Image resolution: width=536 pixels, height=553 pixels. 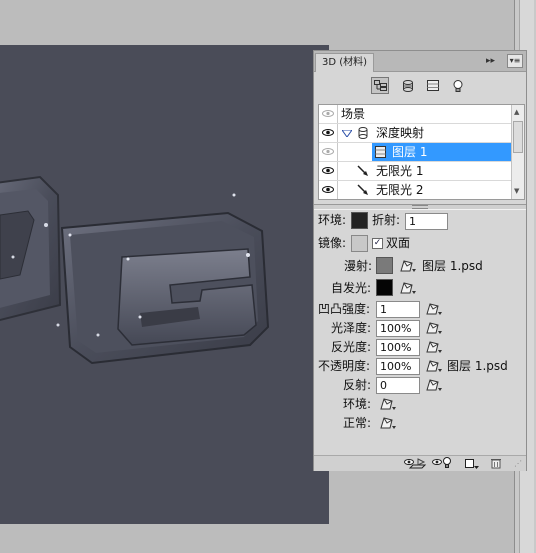 I want to click on tab-3d-materials: 3D (材料), so click(x=345, y=62).